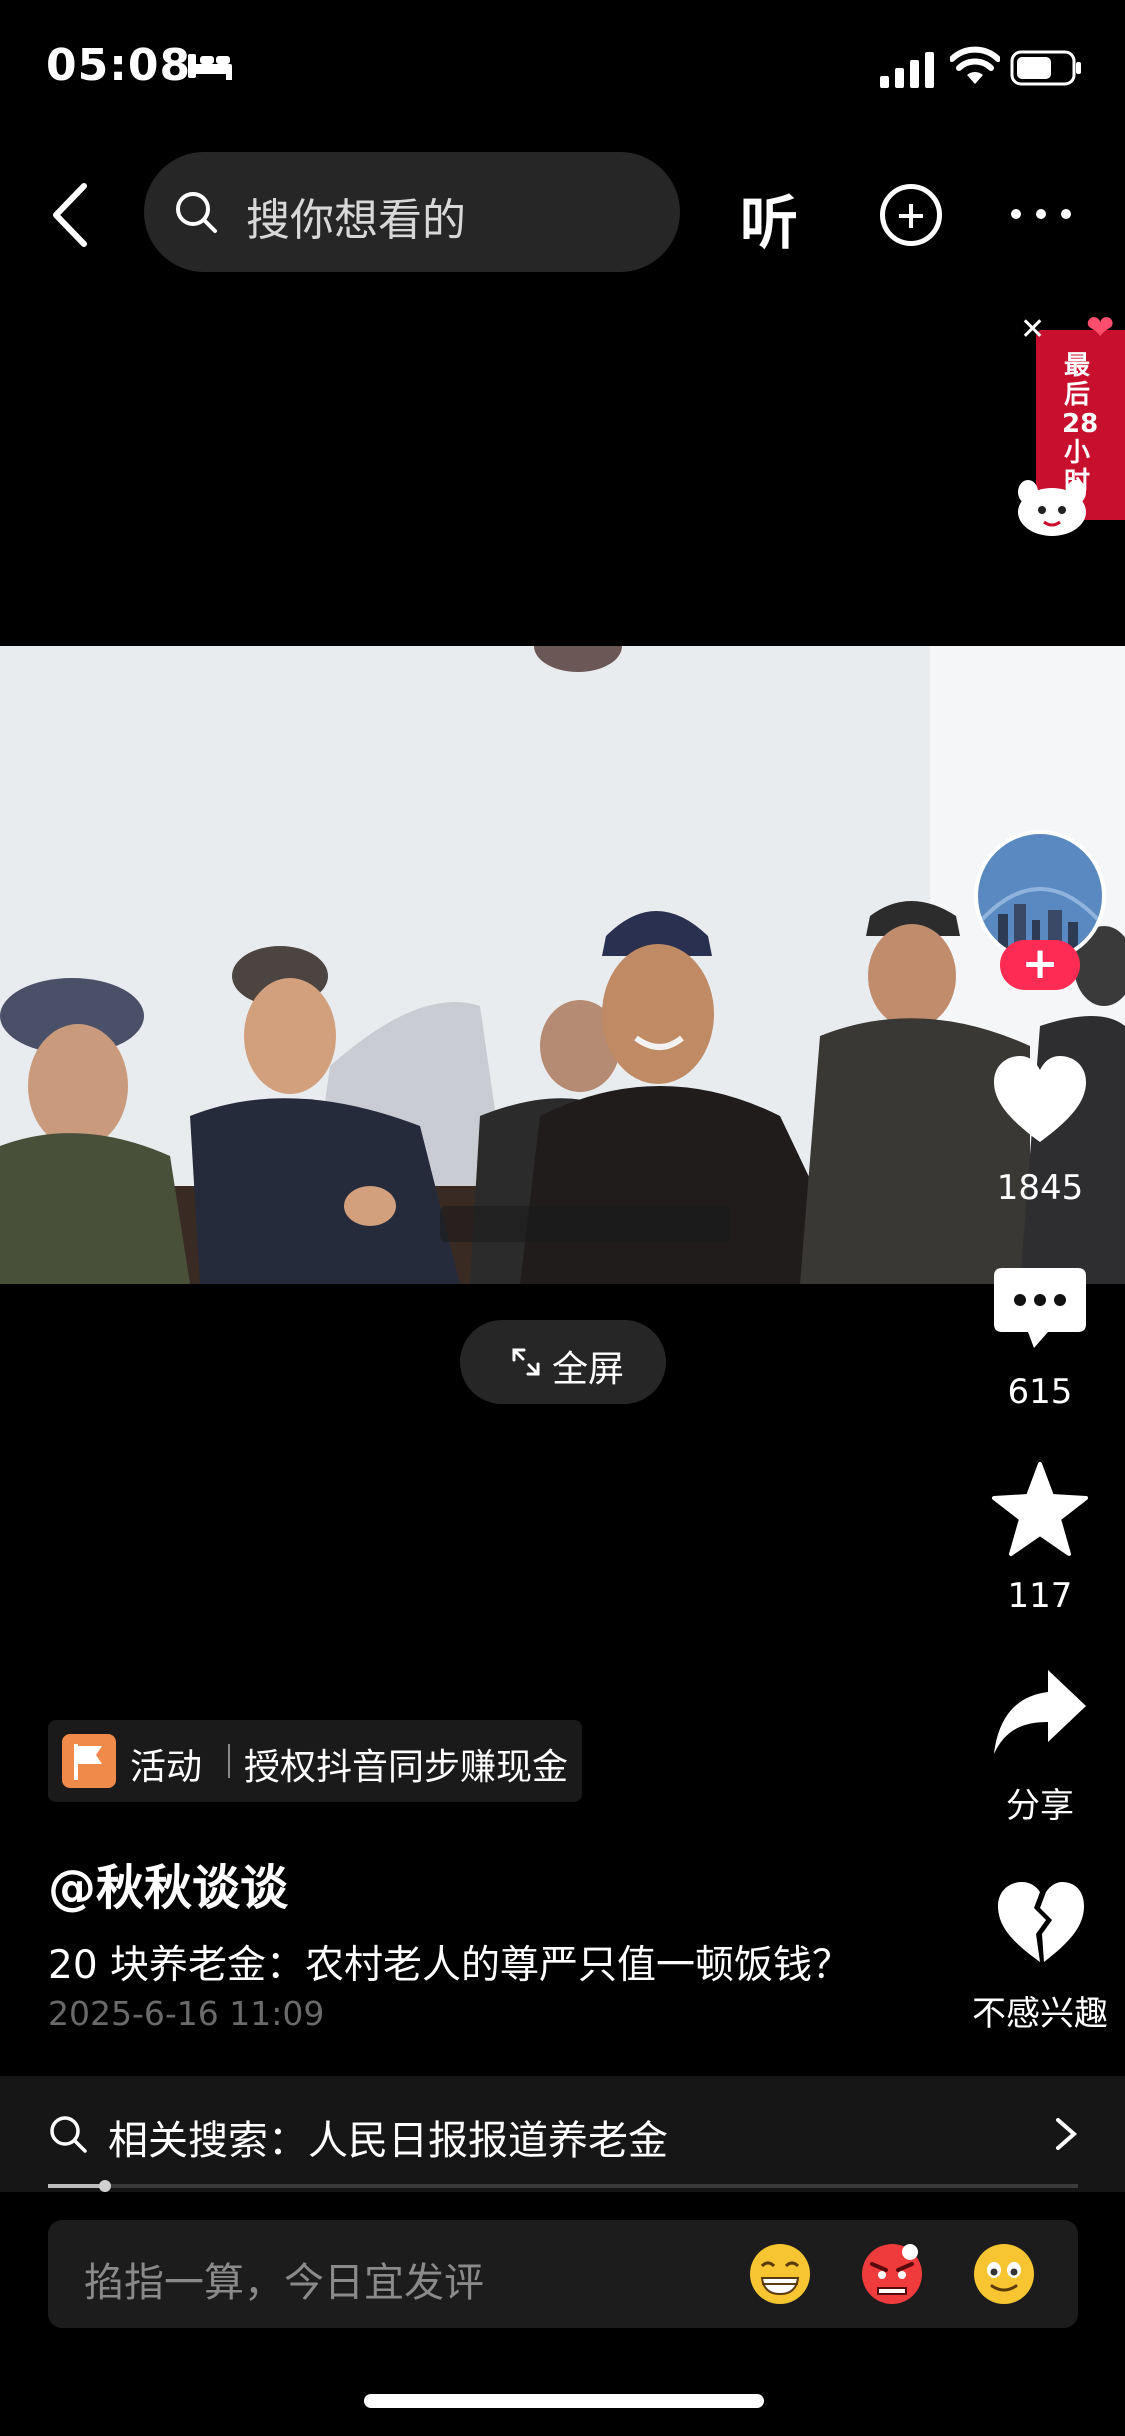 The image size is (1125, 2436). I want to click on add-icon, so click(911, 215).